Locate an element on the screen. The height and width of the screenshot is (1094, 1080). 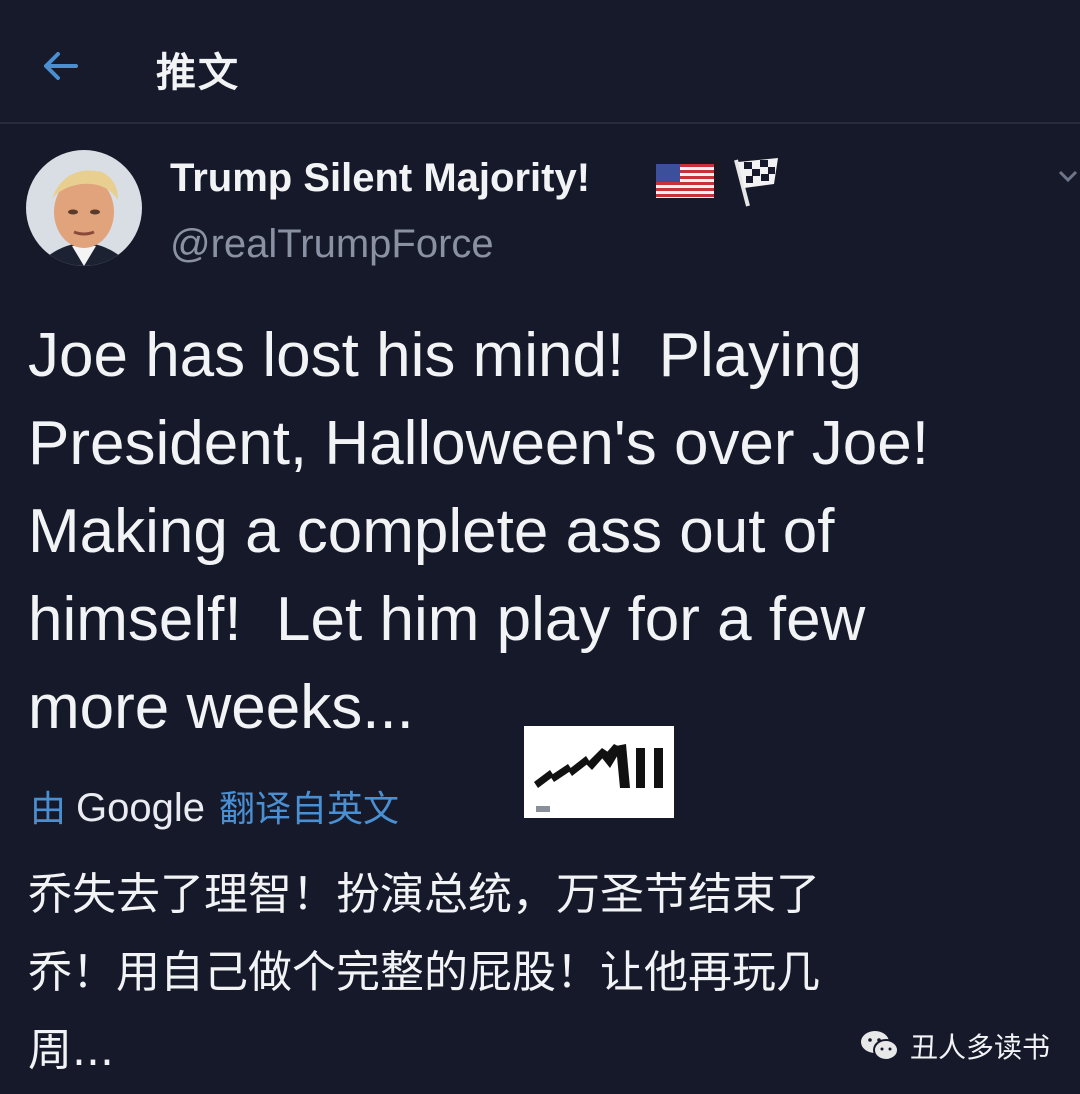
top-bar: 推文 is located at coordinates (540, 62).